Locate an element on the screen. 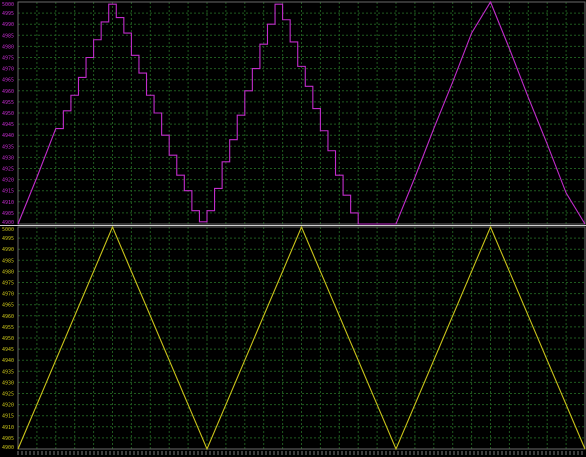 Image resolution: width=586 pixels, height=457 pixels. top-y-tick-label: 4920 is located at coordinates (8, 181).